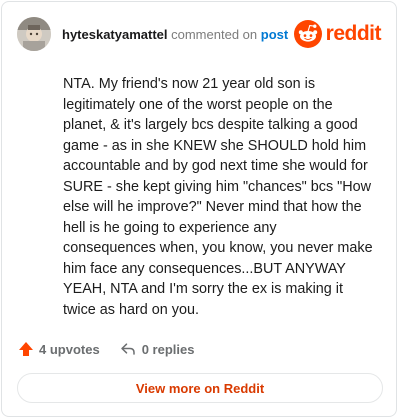 The height and width of the screenshot is (420, 400). What do you see at coordinates (353, 33) in the screenshot?
I see `reddit-wordmark: reddit` at bounding box center [353, 33].